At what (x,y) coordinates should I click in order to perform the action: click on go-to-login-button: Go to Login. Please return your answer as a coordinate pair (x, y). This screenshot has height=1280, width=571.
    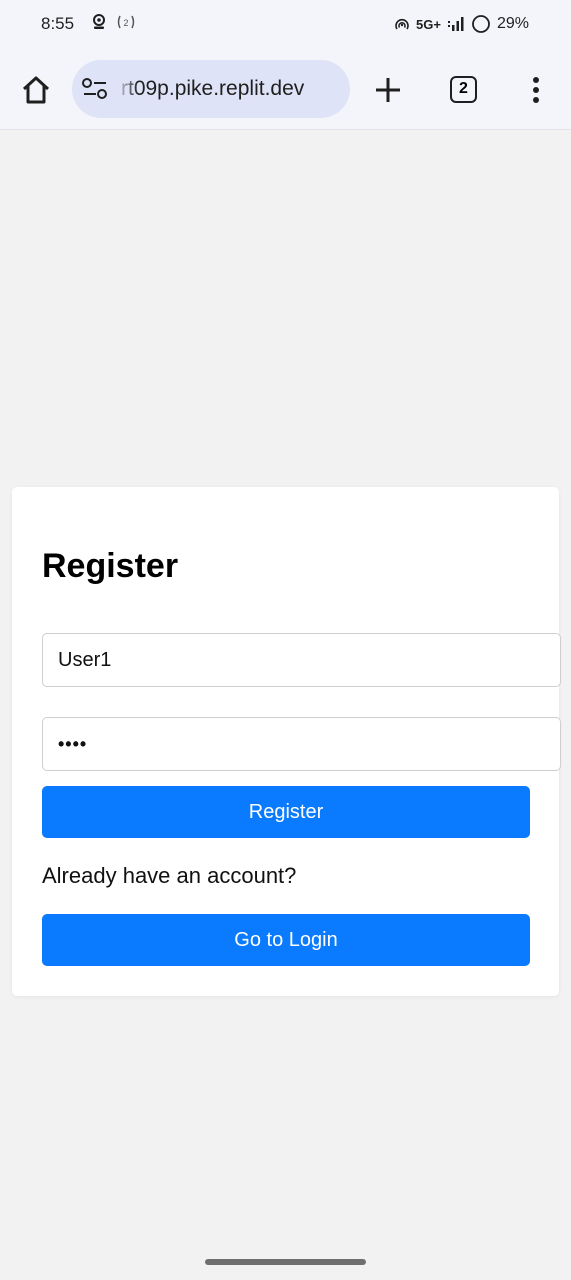
    Looking at the image, I should click on (286, 940).